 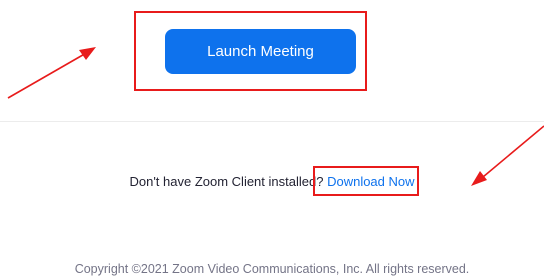 What do you see at coordinates (226, 181) in the screenshot?
I see `download-question-text: Don't have Zoom Client installed?` at bounding box center [226, 181].